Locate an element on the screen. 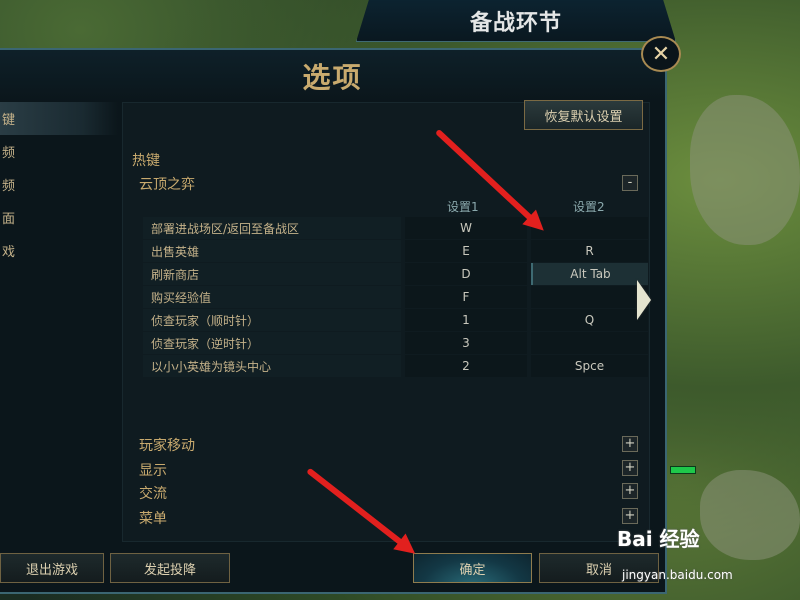 This screenshot has width=800, height=600. window-title: 选项 is located at coordinates (332, 77).